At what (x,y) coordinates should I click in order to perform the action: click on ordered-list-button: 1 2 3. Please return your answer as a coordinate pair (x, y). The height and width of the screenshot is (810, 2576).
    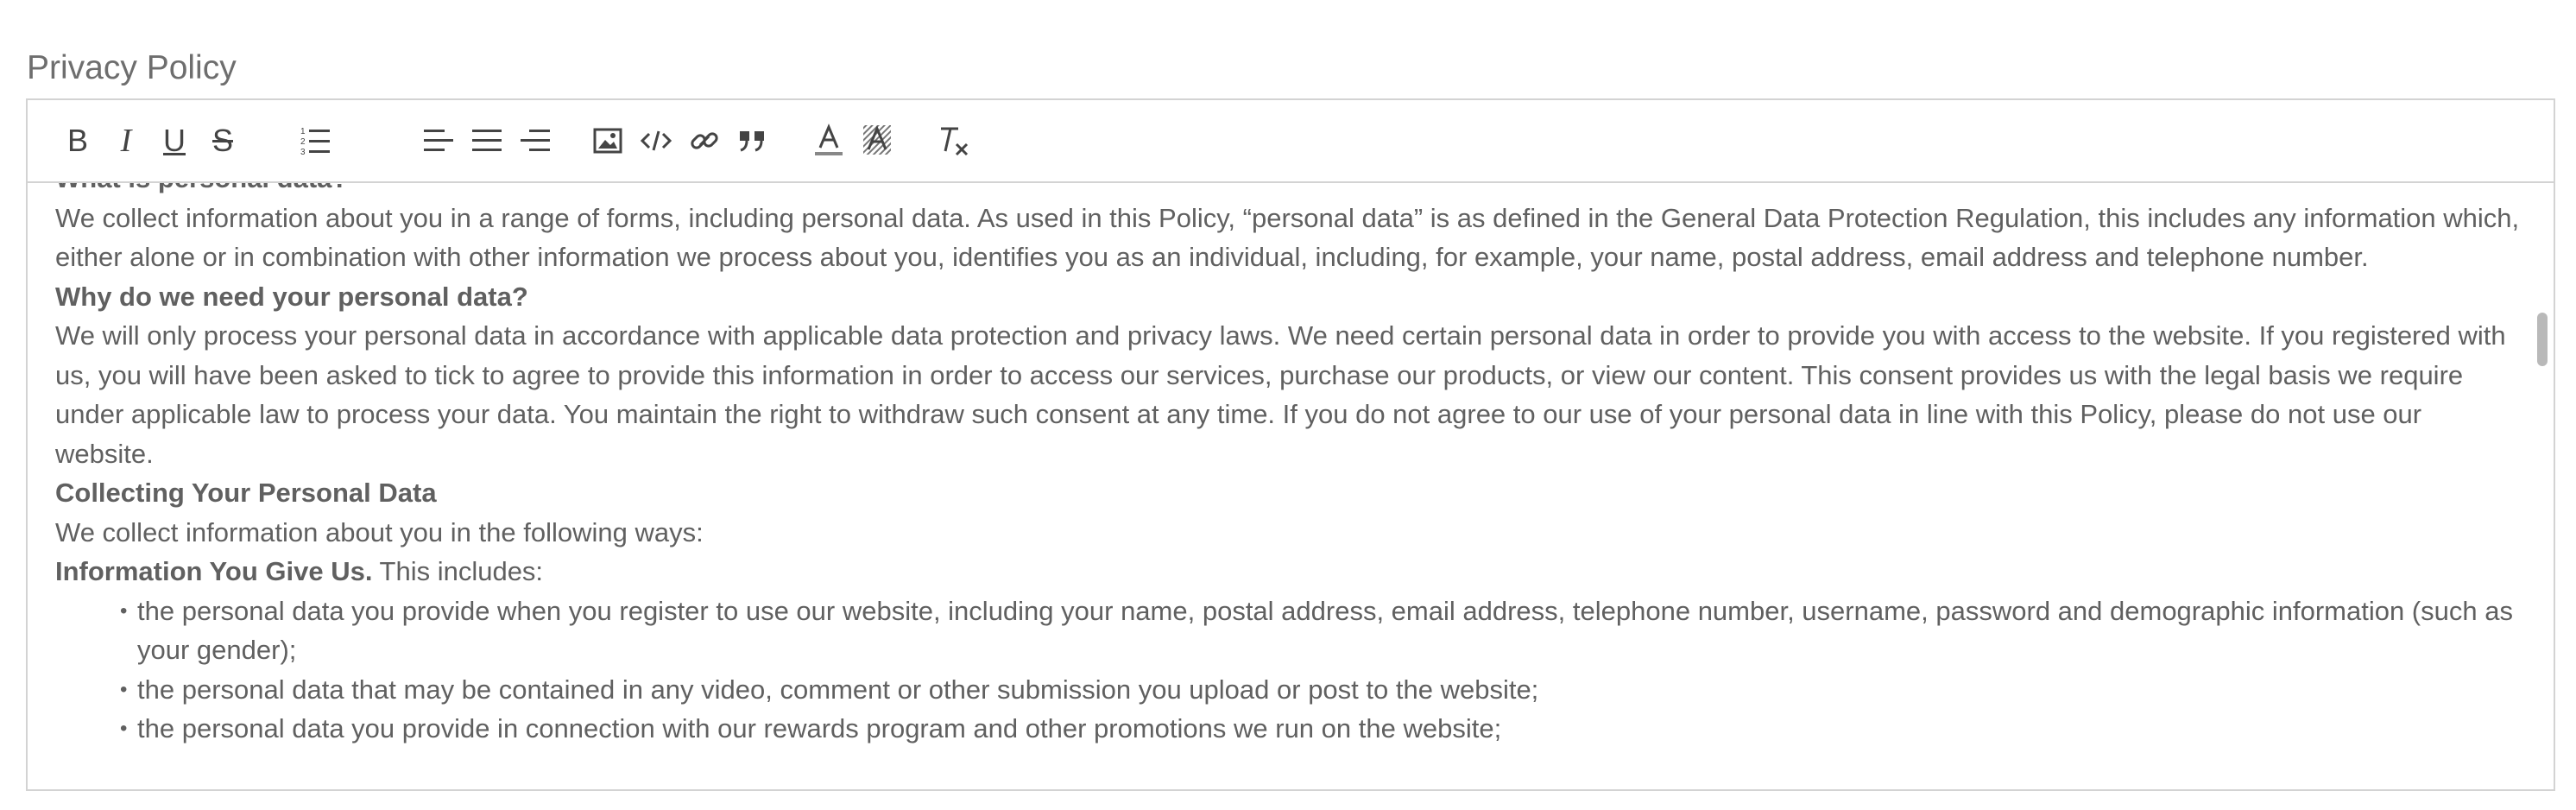
    Looking at the image, I should click on (316, 141).